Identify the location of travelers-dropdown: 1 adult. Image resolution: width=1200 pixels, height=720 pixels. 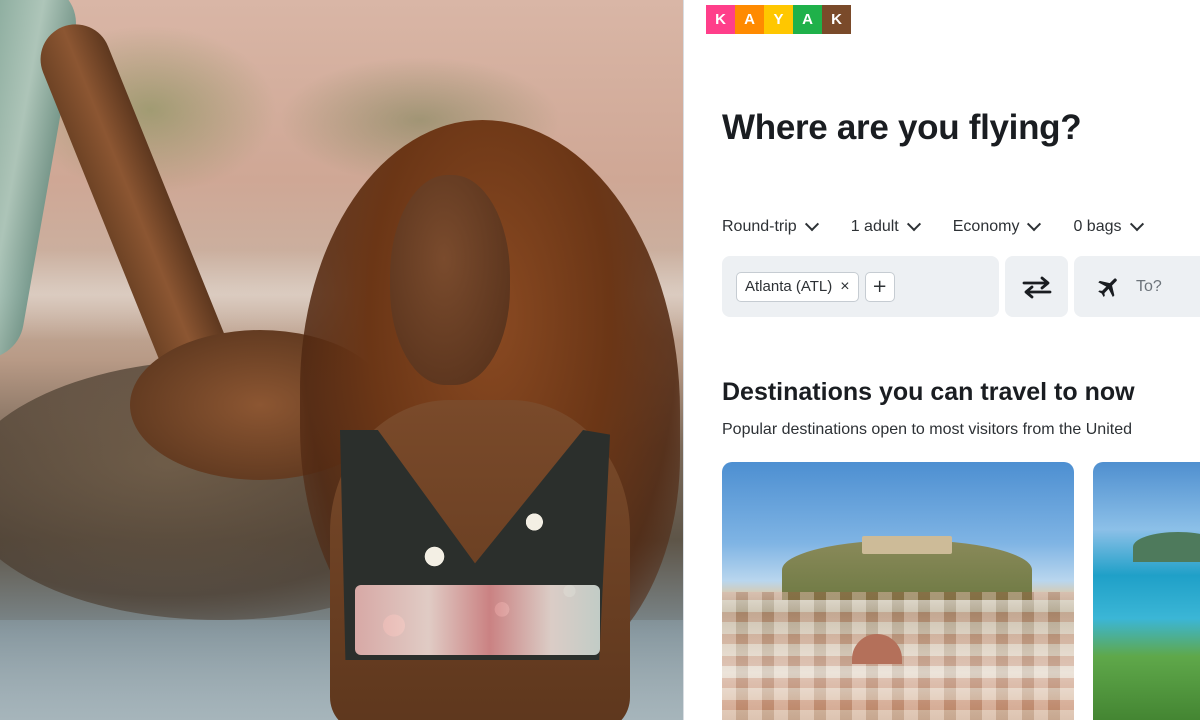
(885, 226).